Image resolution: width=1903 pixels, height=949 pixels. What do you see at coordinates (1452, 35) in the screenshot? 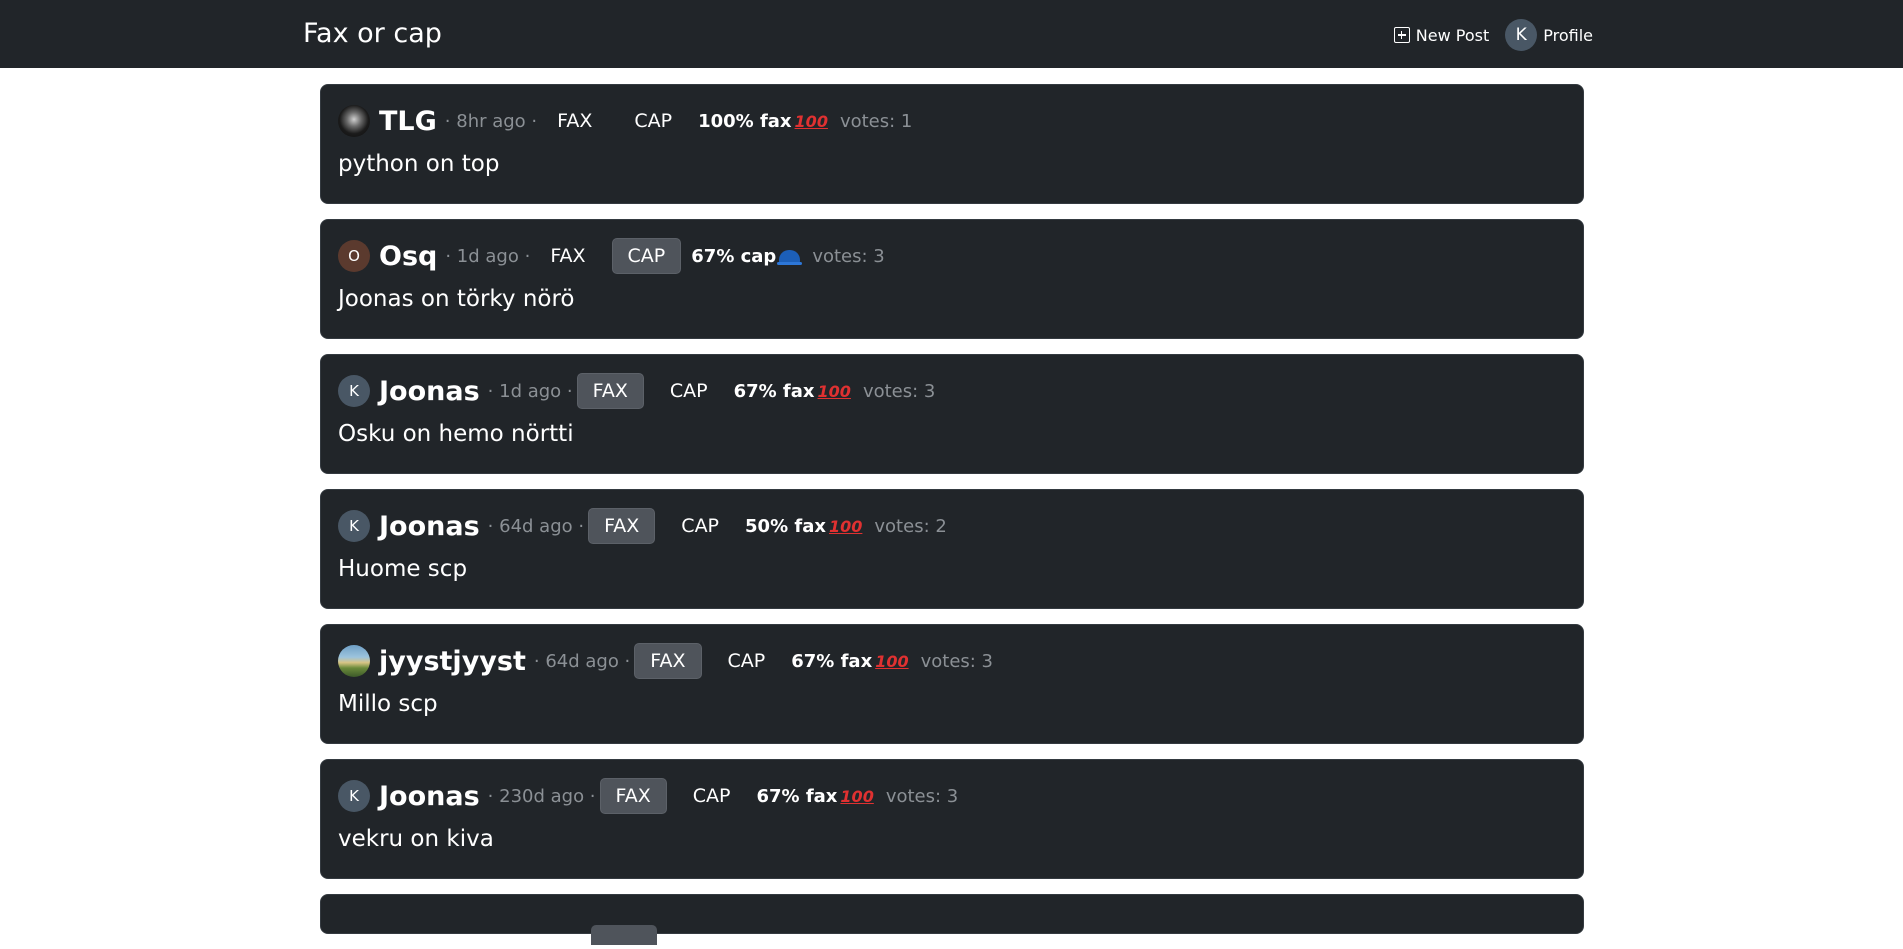
I see `new-post-label: New Post` at bounding box center [1452, 35].